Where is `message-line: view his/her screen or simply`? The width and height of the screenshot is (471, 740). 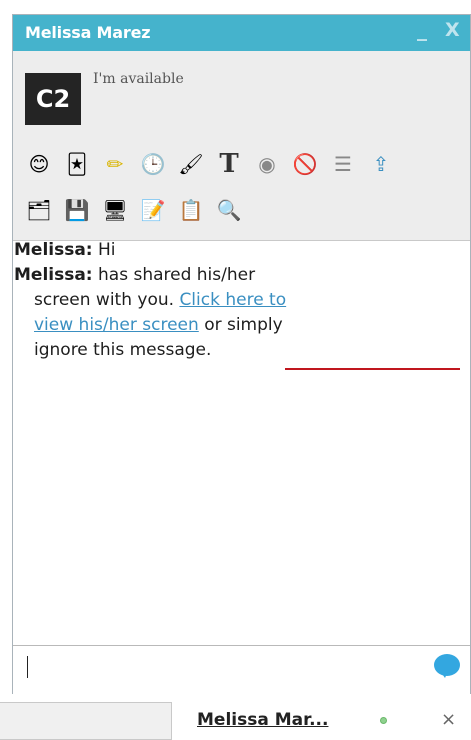 message-line: view his/her screen or simply is located at coordinates (229, 325).